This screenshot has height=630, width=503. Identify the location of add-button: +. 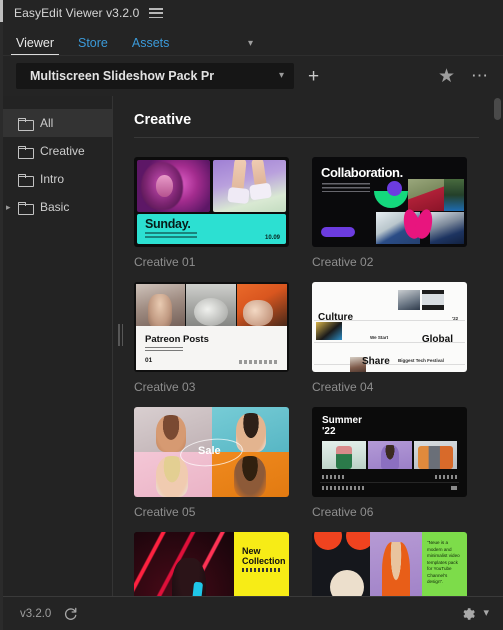
(313, 76).